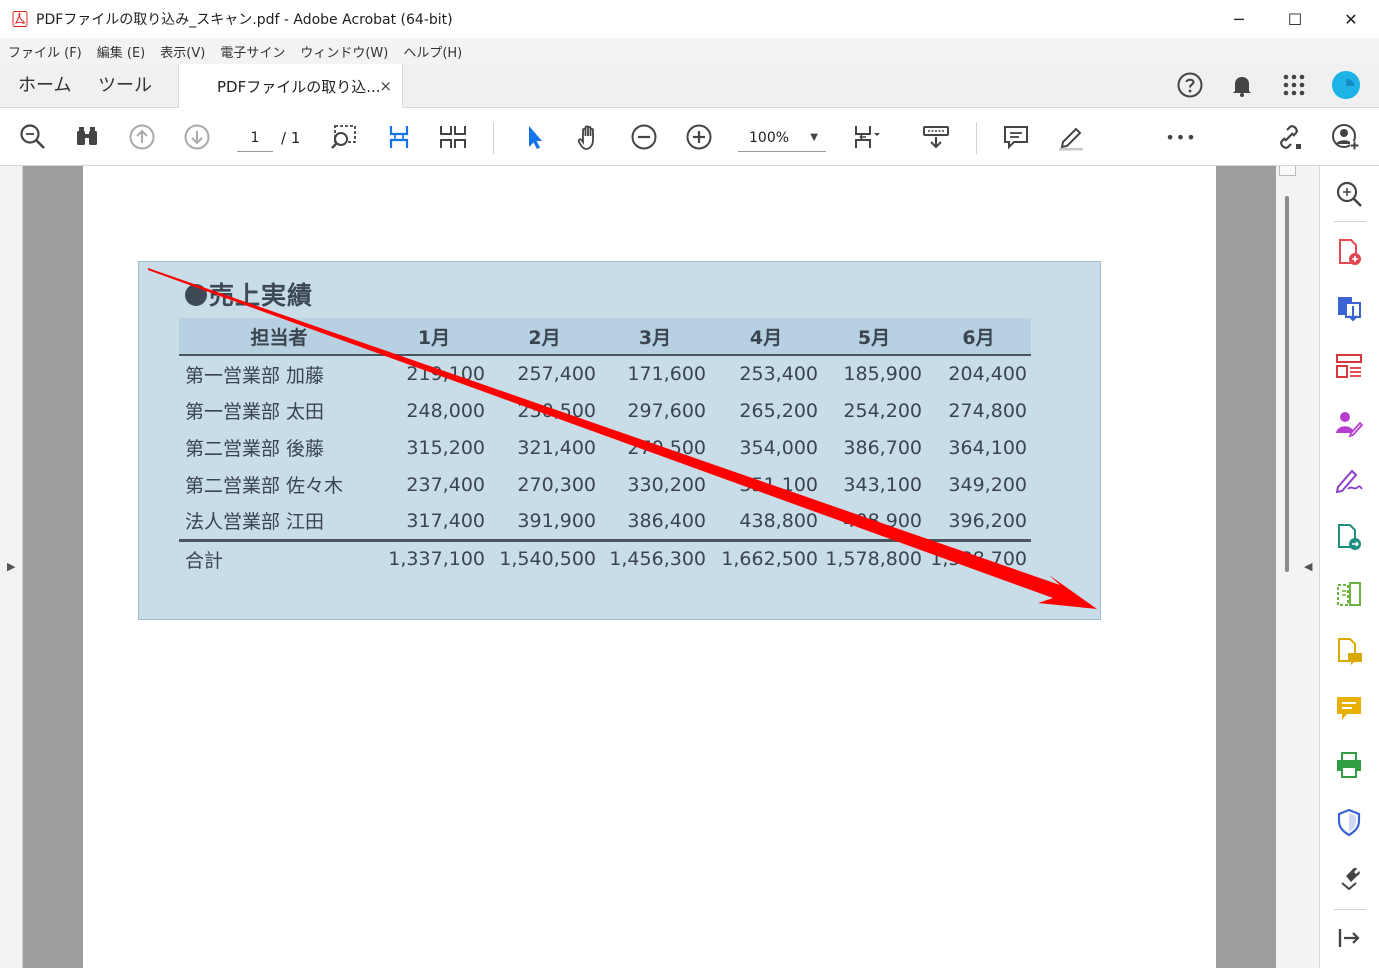  What do you see at coordinates (1349, 651) in the screenshot?
I see `comment-doc-icon` at bounding box center [1349, 651].